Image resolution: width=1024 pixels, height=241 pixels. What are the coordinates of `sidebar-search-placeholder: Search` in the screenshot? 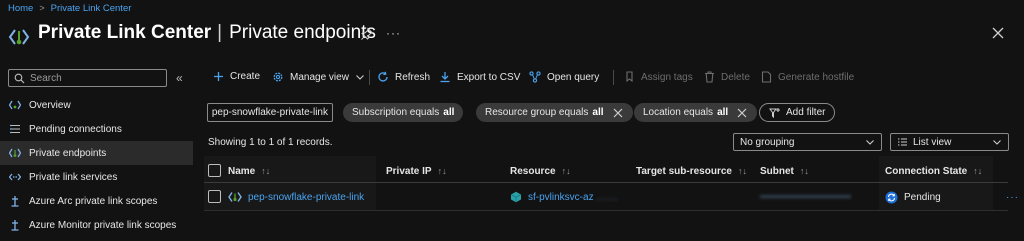 It's located at (46, 78).